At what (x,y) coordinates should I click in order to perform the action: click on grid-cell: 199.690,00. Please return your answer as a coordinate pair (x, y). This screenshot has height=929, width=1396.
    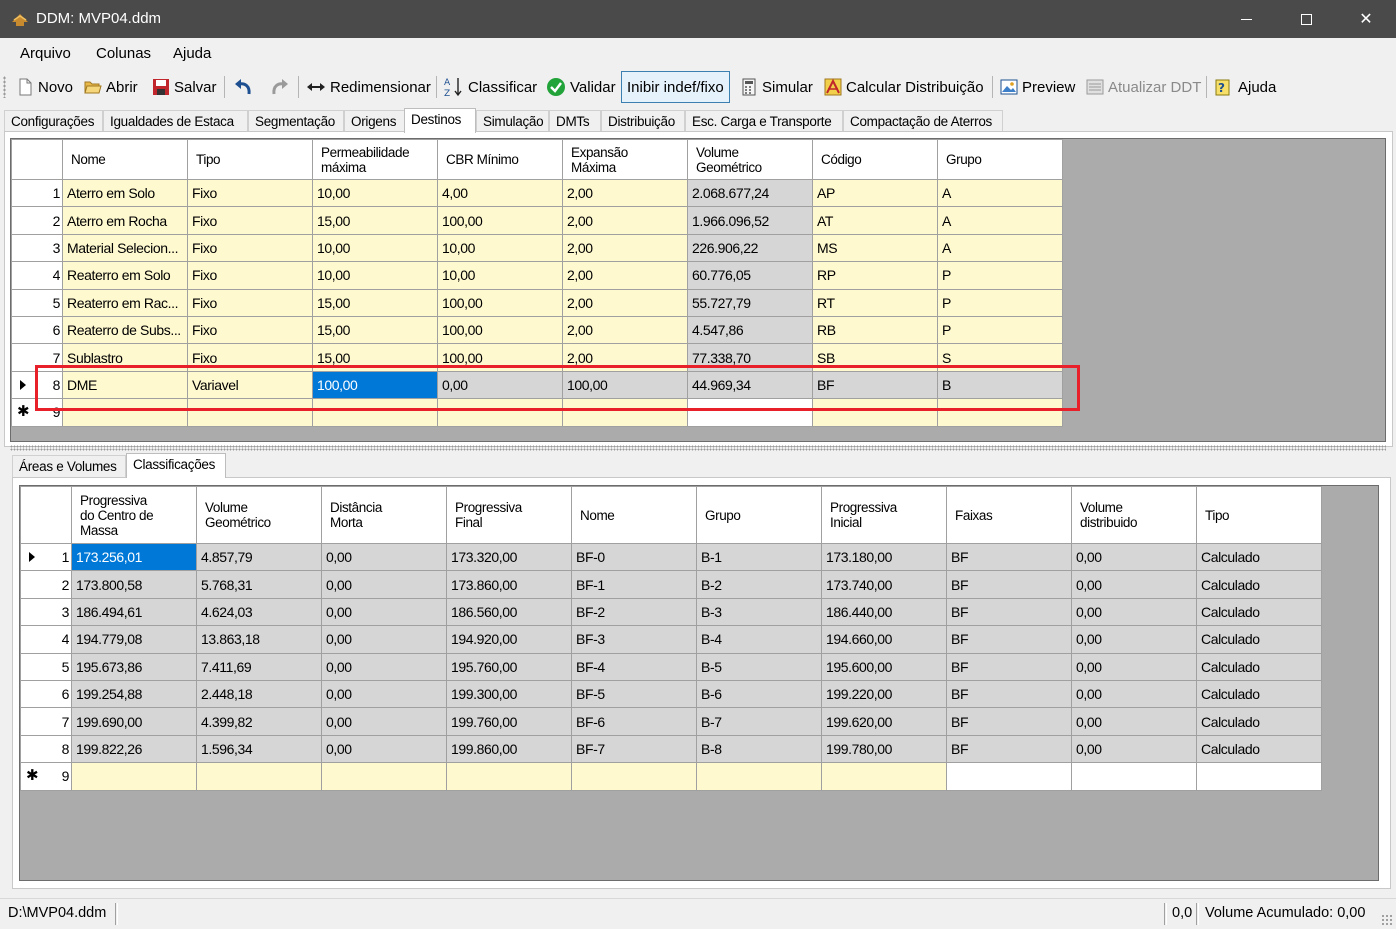
    Looking at the image, I should click on (134, 721).